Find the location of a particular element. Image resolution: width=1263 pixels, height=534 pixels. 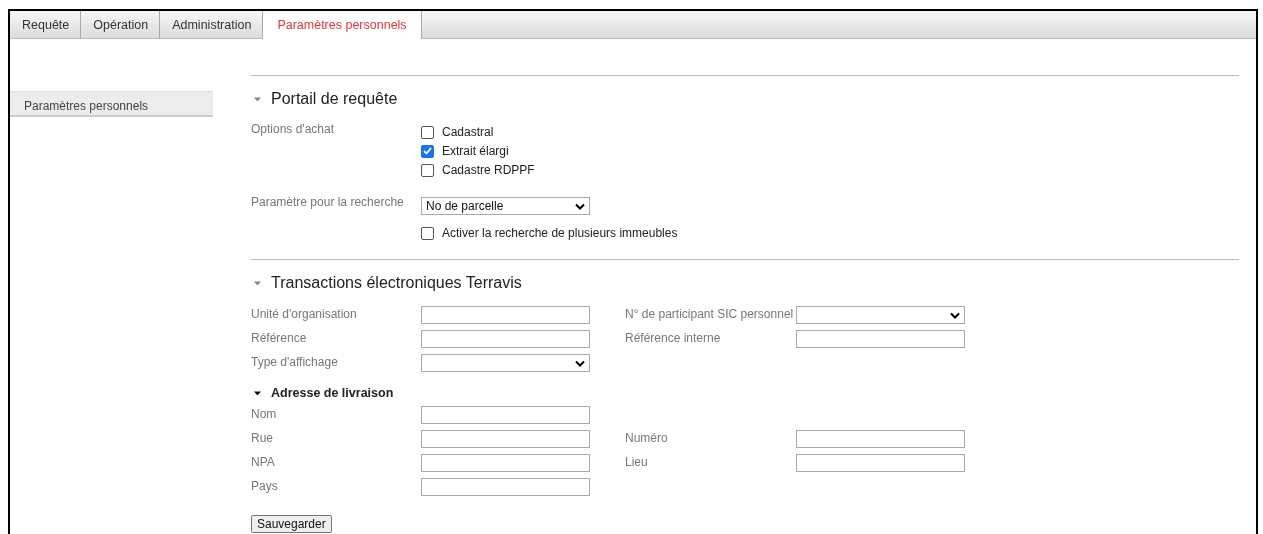

tab: Requête is located at coordinates (46, 25).